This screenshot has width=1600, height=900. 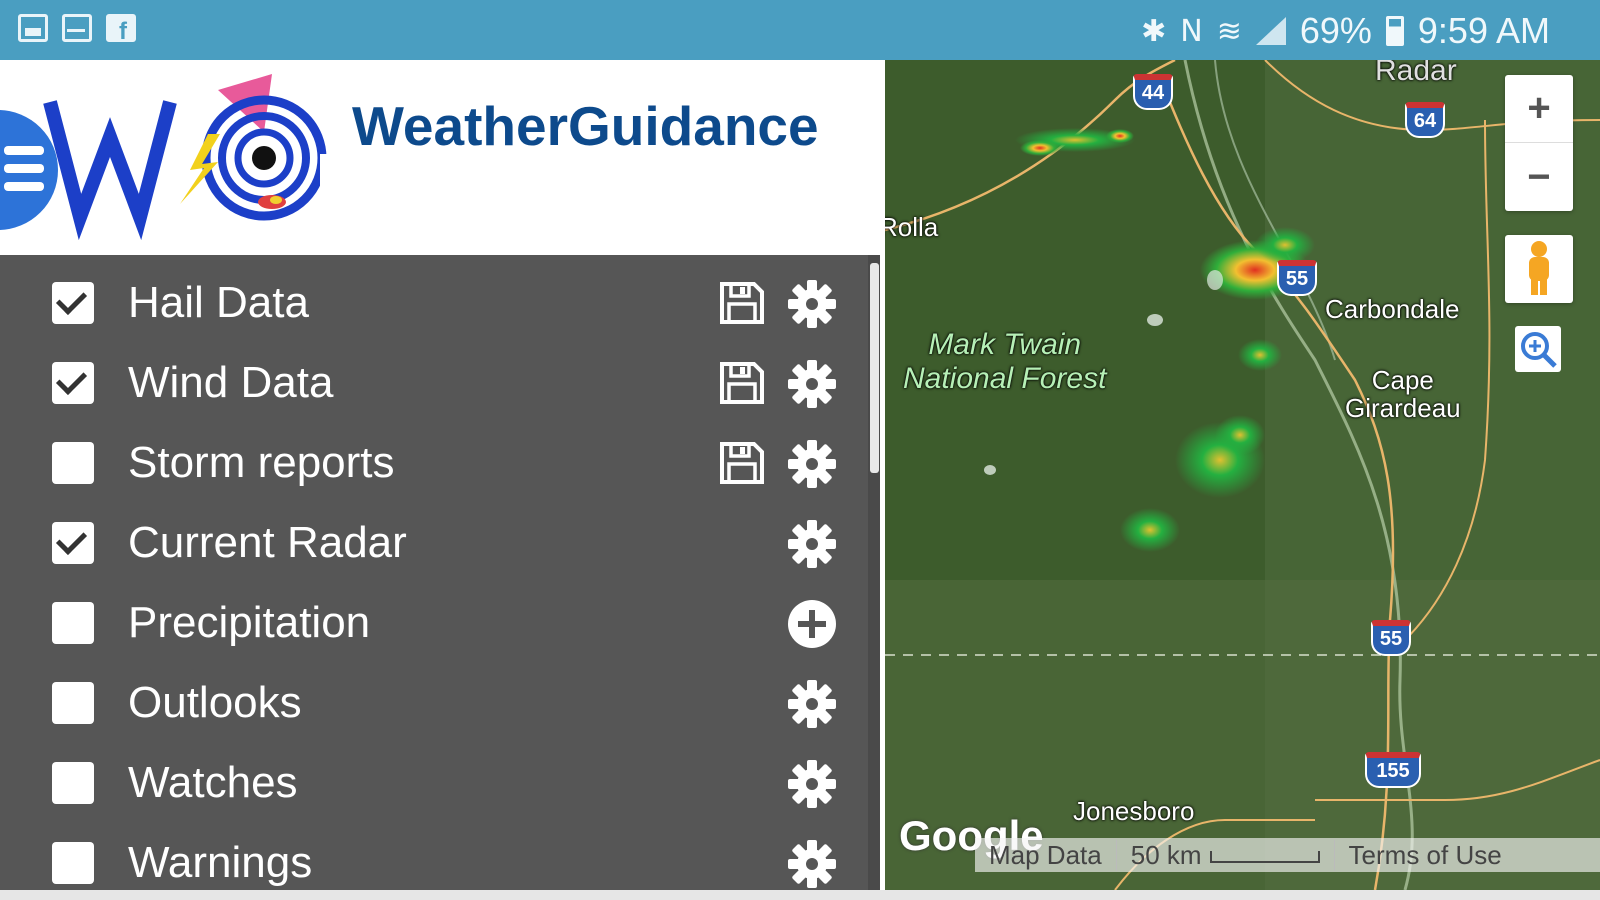 I want to click on layer-row: Warnings, so click(x=434, y=855).